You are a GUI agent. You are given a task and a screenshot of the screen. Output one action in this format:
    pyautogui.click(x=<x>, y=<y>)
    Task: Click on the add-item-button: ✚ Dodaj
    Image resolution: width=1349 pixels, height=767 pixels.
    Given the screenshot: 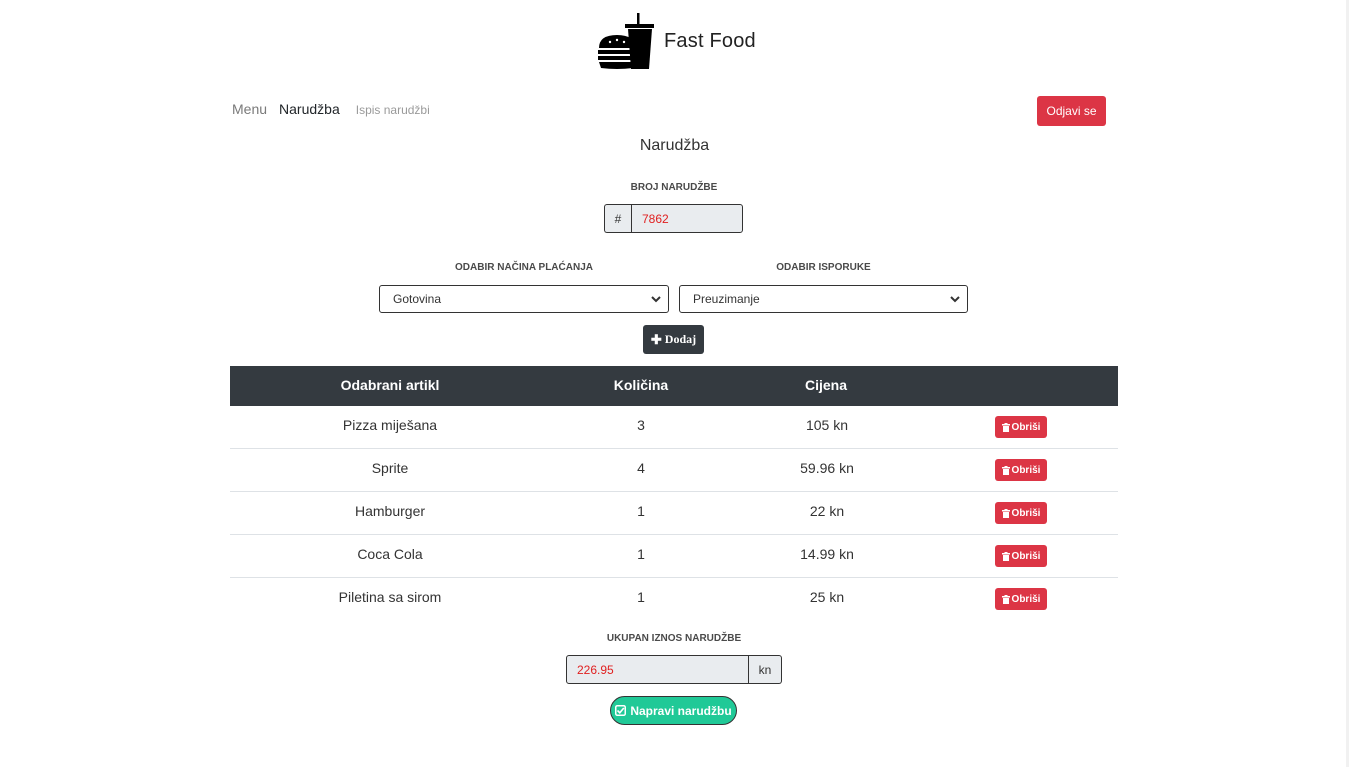 What is the action you would take?
    pyautogui.click(x=673, y=339)
    